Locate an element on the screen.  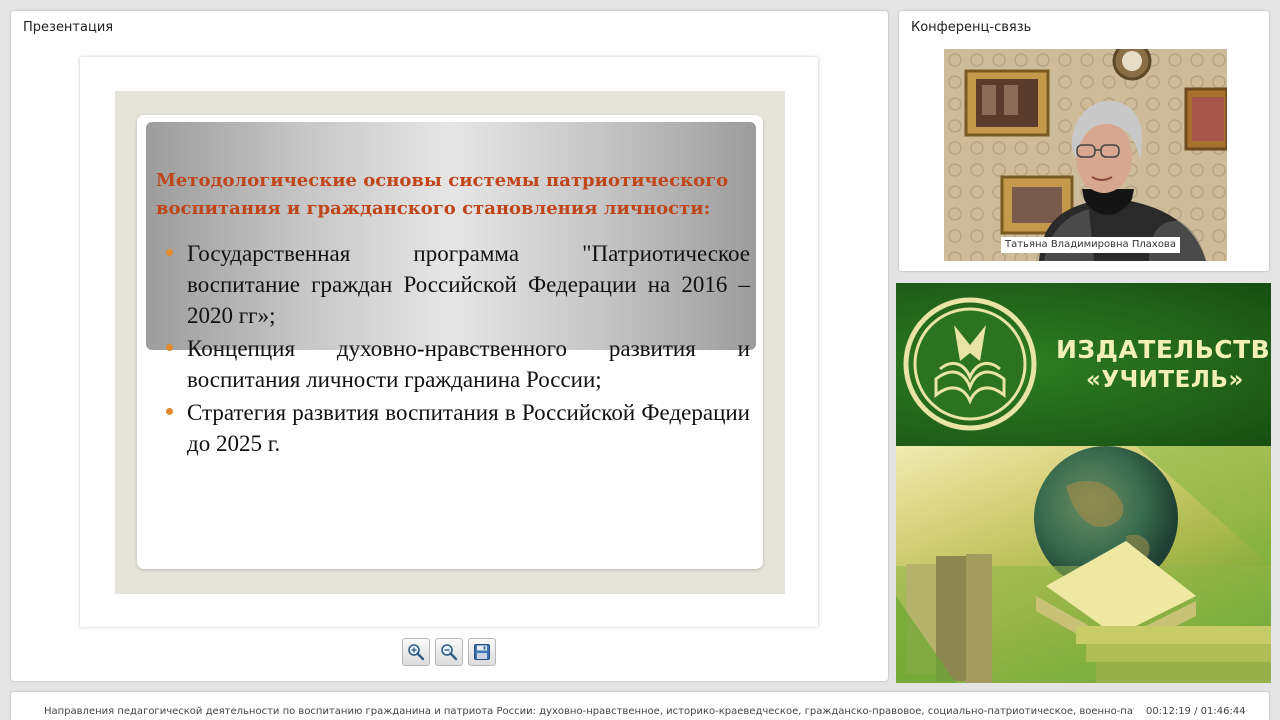
presentation-panel-title: Презентация is located at coordinates (68, 27).